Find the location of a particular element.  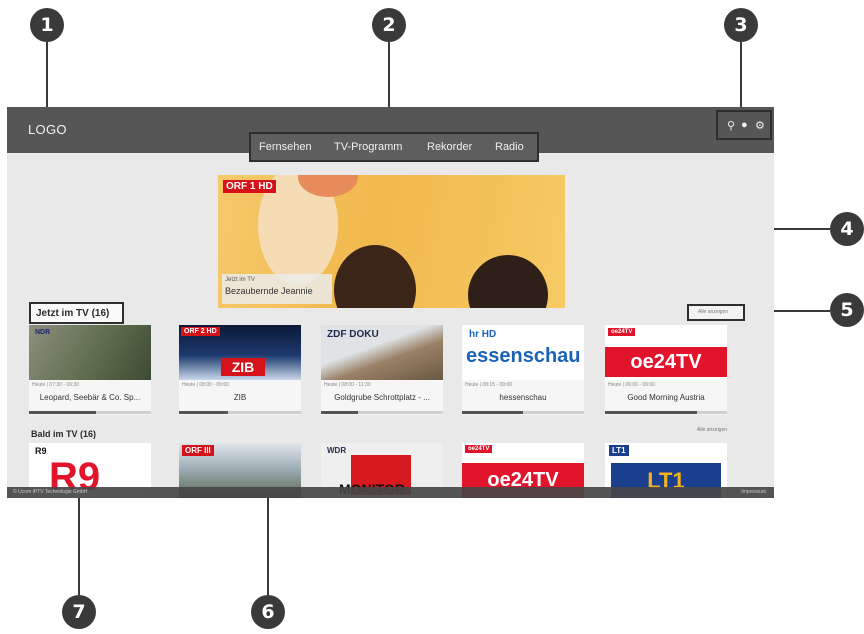

nav-item-tv-programm: TV-Programm is located at coordinates (368, 147).